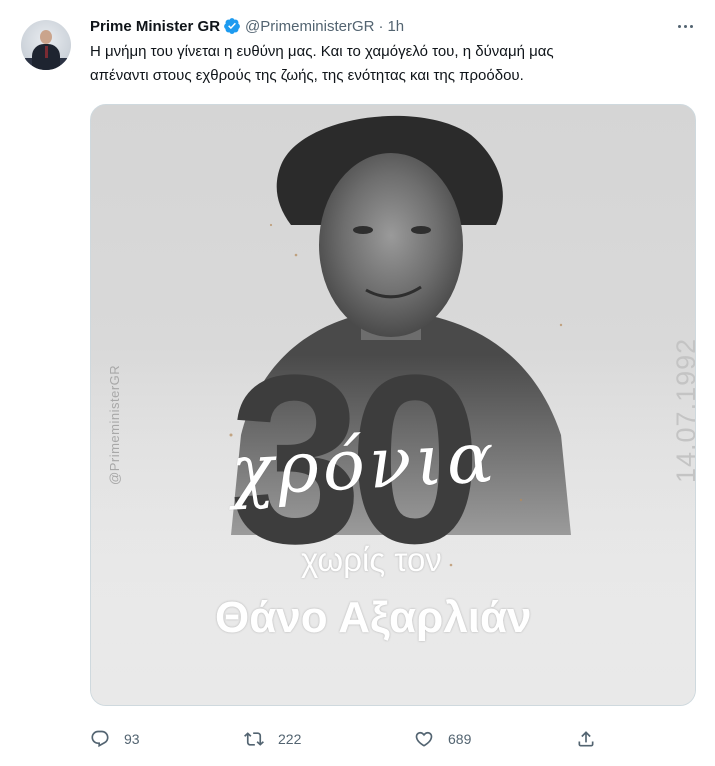  Describe the element at coordinates (132, 739) in the screenshot. I see `reply-count: 93` at that location.